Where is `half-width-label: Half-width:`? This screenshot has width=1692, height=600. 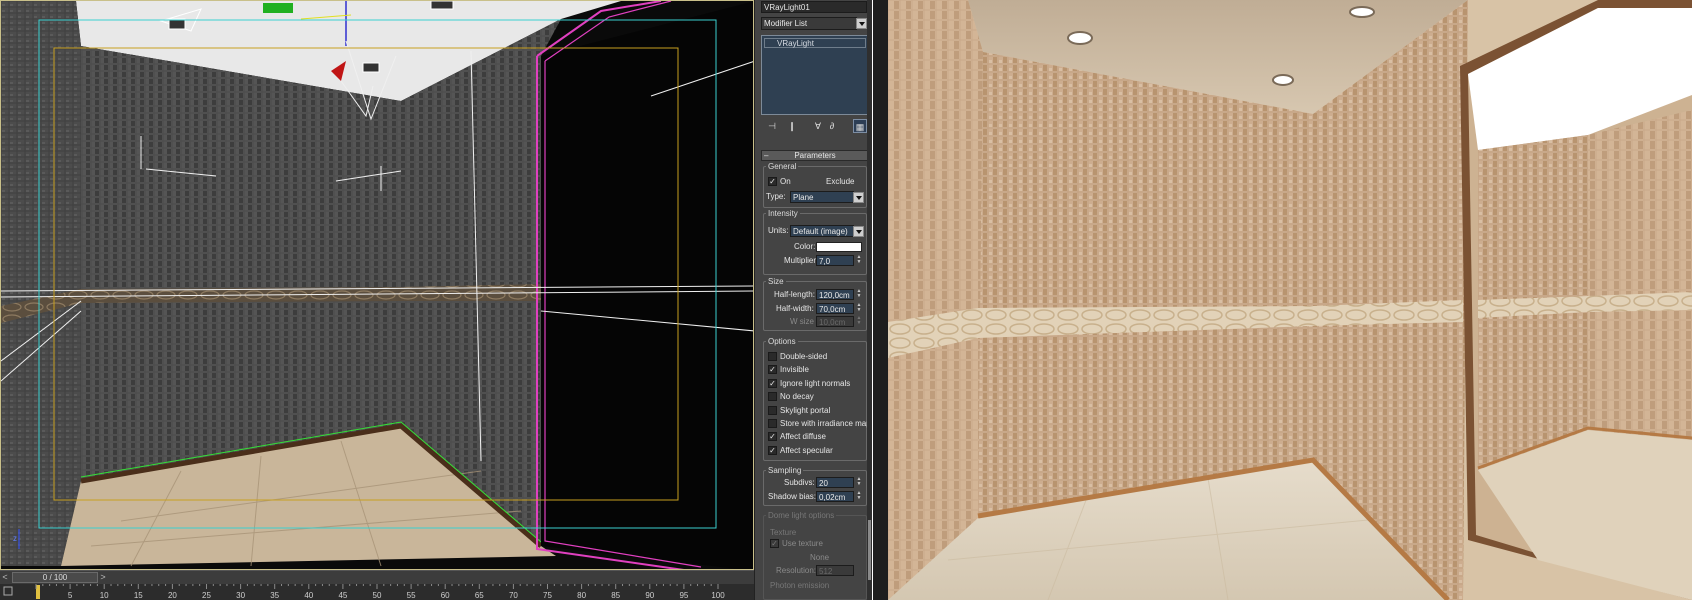 half-width-label: Half-width: is located at coordinates (795, 308).